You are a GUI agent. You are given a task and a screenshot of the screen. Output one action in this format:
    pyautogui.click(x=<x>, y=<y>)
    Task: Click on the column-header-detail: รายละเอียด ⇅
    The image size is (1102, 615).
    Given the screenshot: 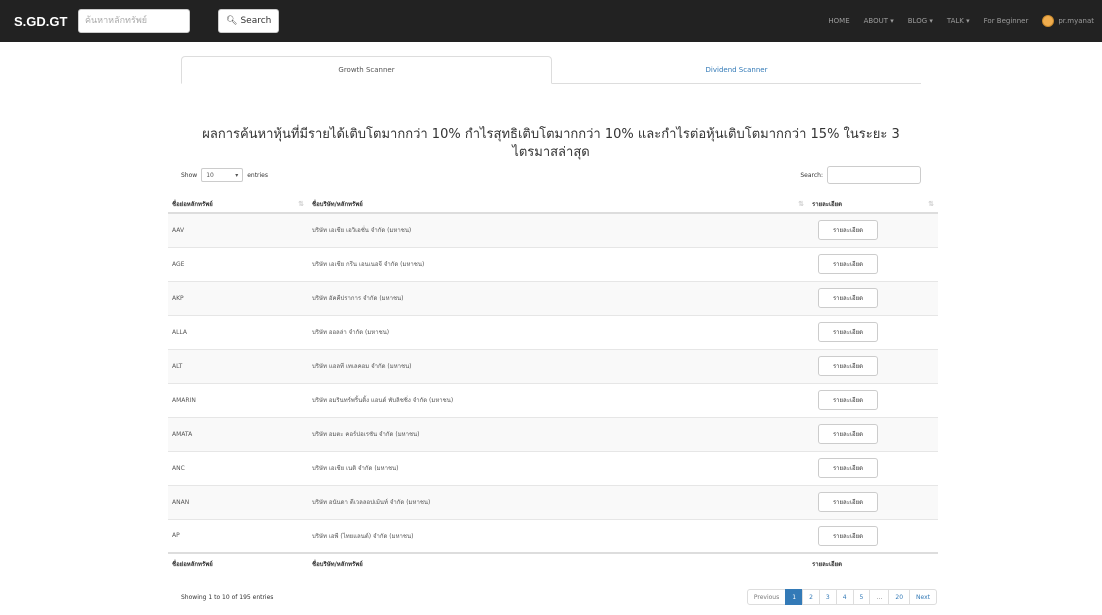 What is the action you would take?
    pyautogui.click(x=873, y=204)
    